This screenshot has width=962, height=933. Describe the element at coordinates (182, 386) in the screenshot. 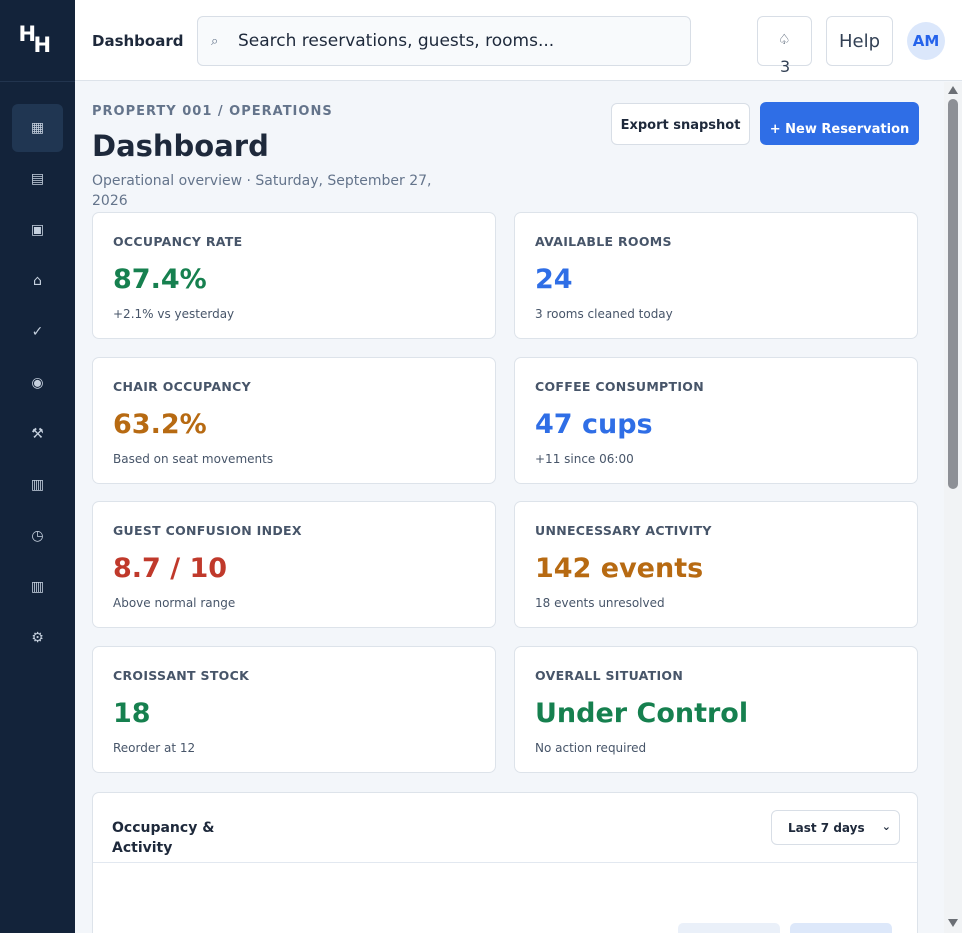

I see `kpi-label: CHAIR OCCUPANCY` at that location.